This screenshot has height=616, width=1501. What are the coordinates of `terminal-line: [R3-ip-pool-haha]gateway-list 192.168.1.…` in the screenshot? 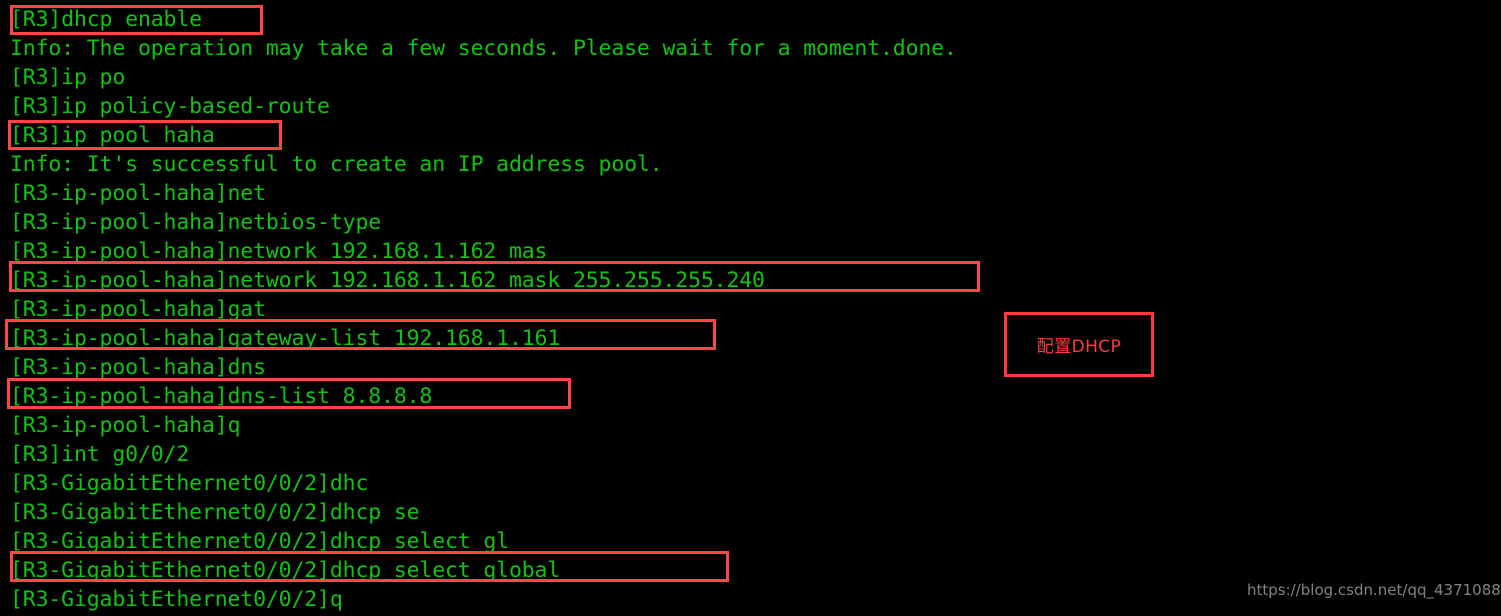 It's located at (285, 338).